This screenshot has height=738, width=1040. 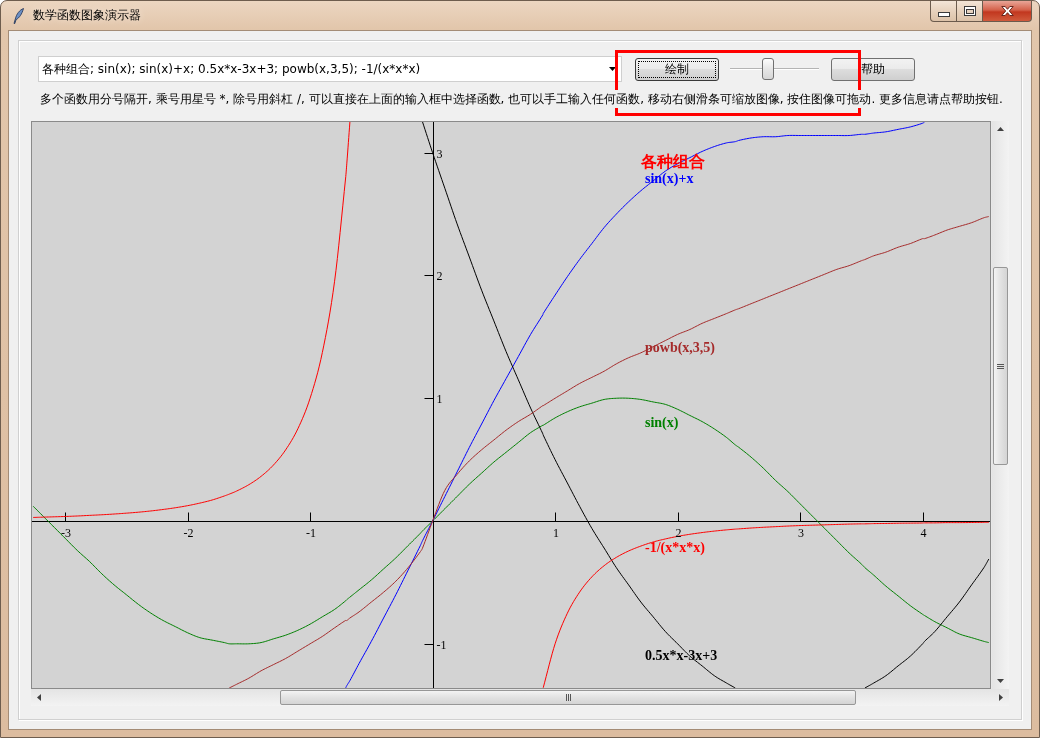 What do you see at coordinates (767, 69) in the screenshot?
I see `slider-thumb` at bounding box center [767, 69].